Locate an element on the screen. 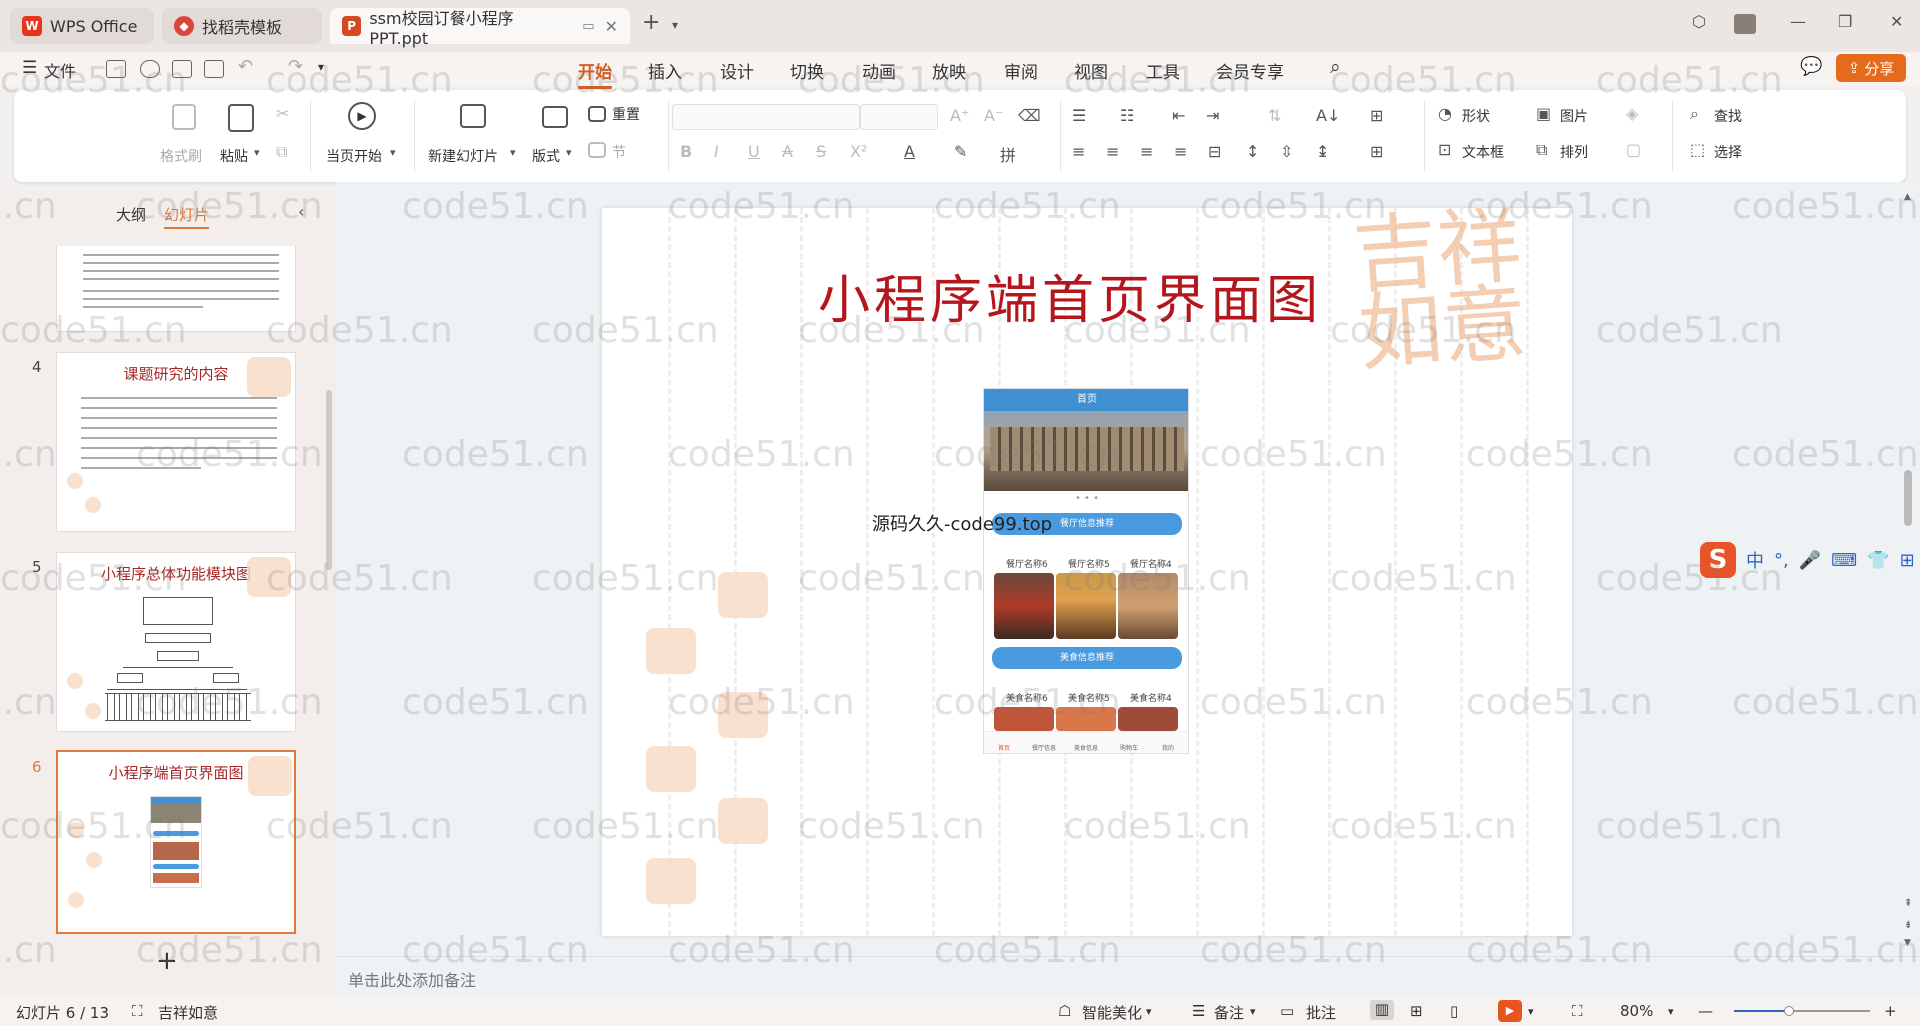 The height and width of the screenshot is (1026, 1920). paste-label: 粘贴 is located at coordinates (234, 156).